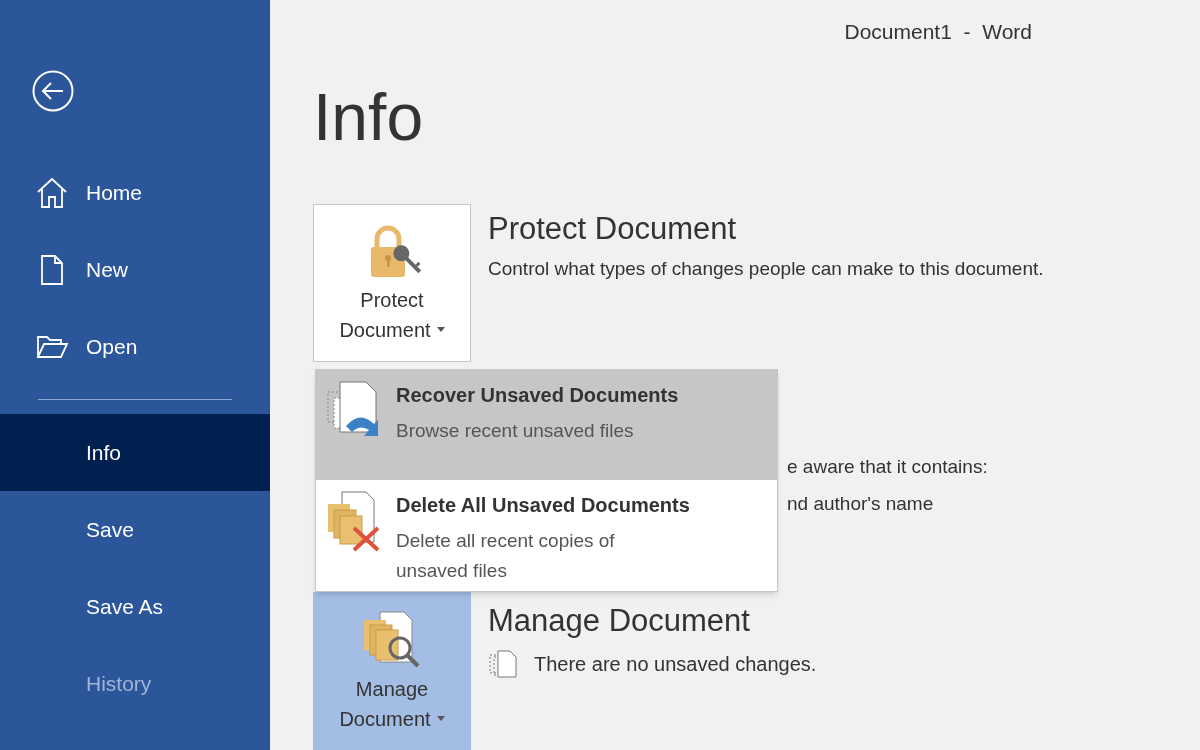 The width and height of the screenshot is (1200, 750). I want to click on sidebar-item: Save, so click(135, 529).